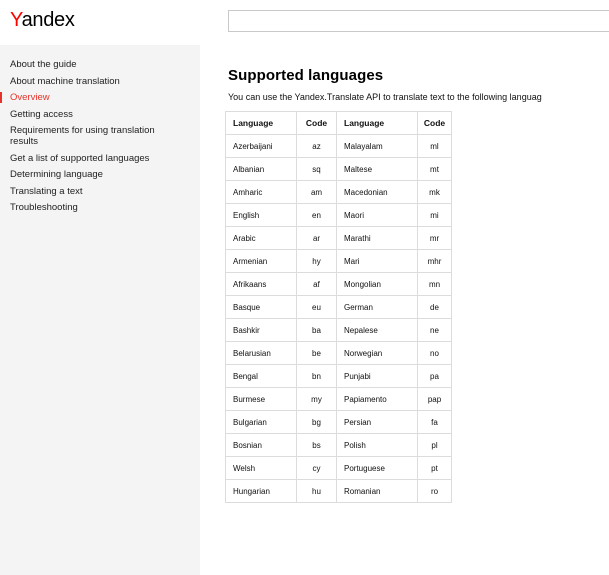 This screenshot has width=609, height=575. What do you see at coordinates (434, 284) in the screenshot?
I see `code-cell: mn` at bounding box center [434, 284].